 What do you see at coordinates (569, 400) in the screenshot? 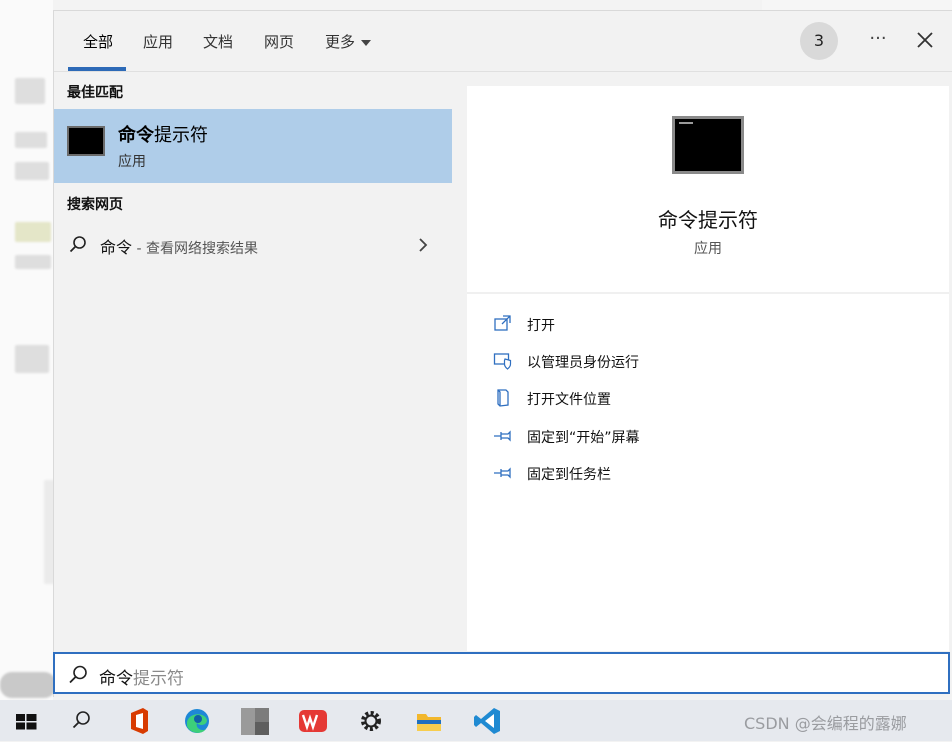
I see `action-open-file-location-label: 打开文件位置` at bounding box center [569, 400].